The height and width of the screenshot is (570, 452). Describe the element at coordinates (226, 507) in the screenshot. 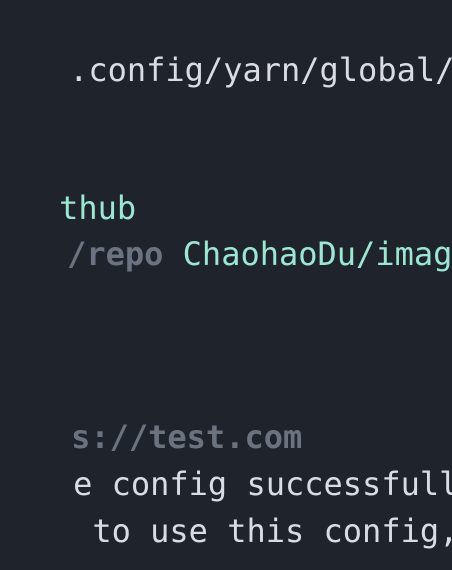

I see `terminal-line-usage: to use this config,` at that location.